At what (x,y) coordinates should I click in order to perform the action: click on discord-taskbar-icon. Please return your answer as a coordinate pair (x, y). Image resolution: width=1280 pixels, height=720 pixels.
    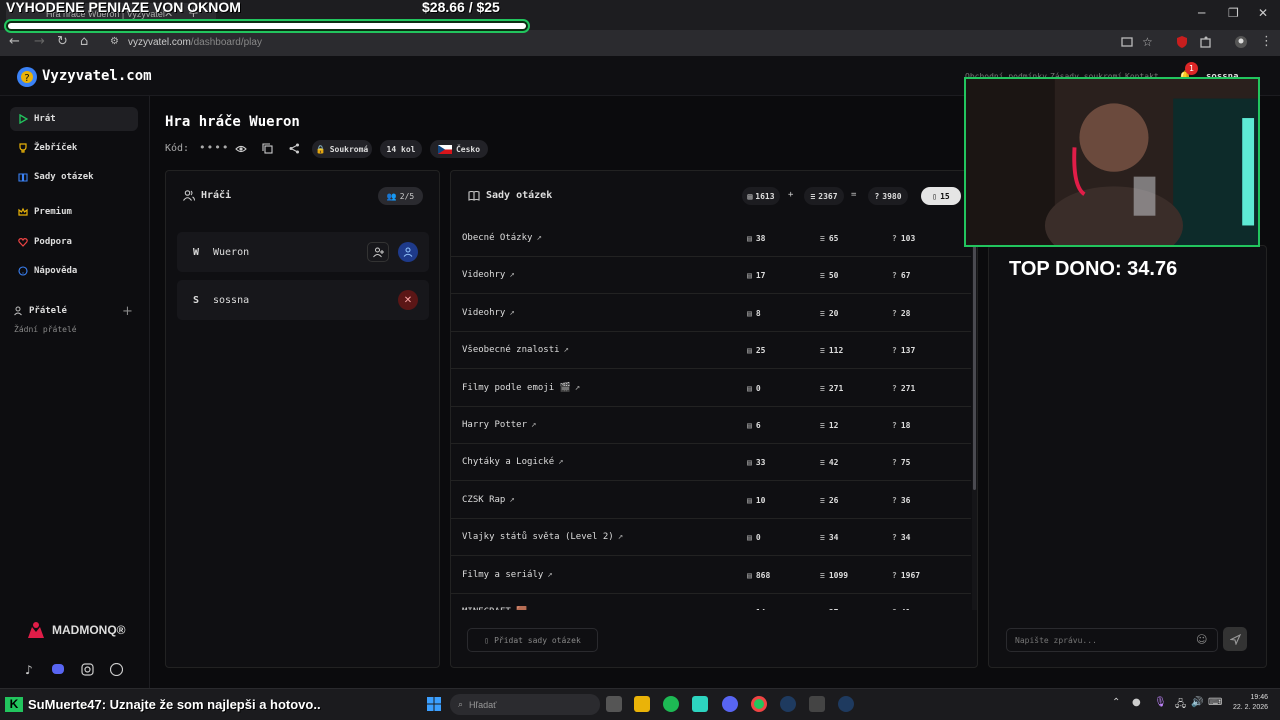
    Looking at the image, I should click on (730, 704).